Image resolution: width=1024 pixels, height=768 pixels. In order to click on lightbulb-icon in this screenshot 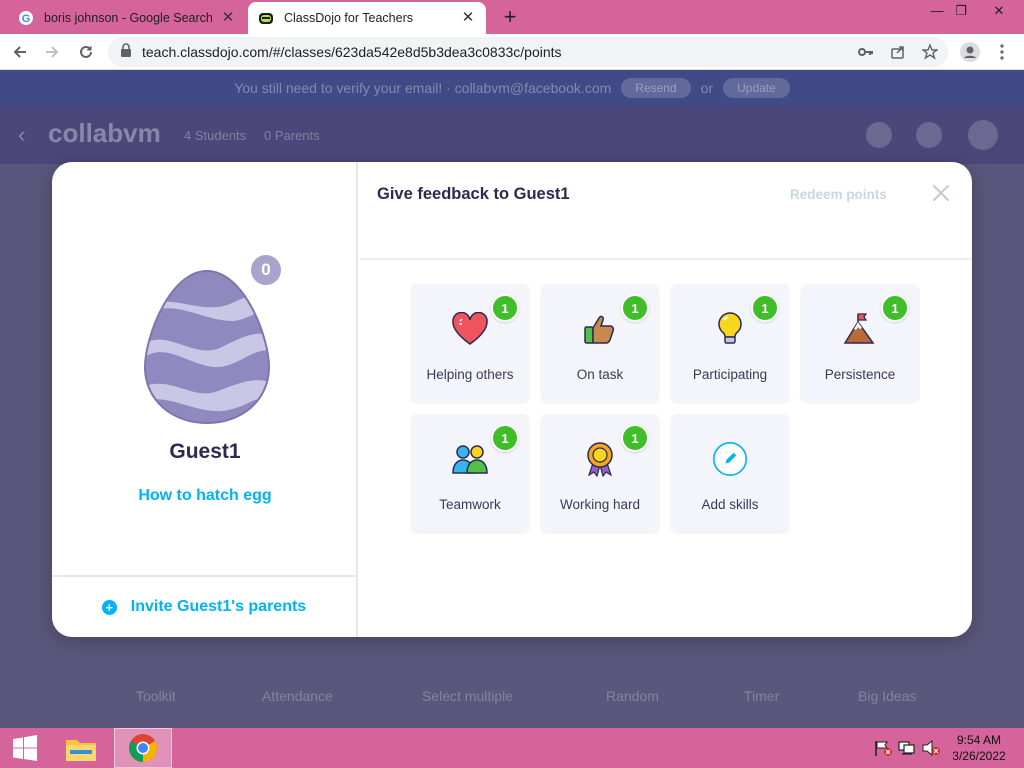, I will do `click(730, 329)`.